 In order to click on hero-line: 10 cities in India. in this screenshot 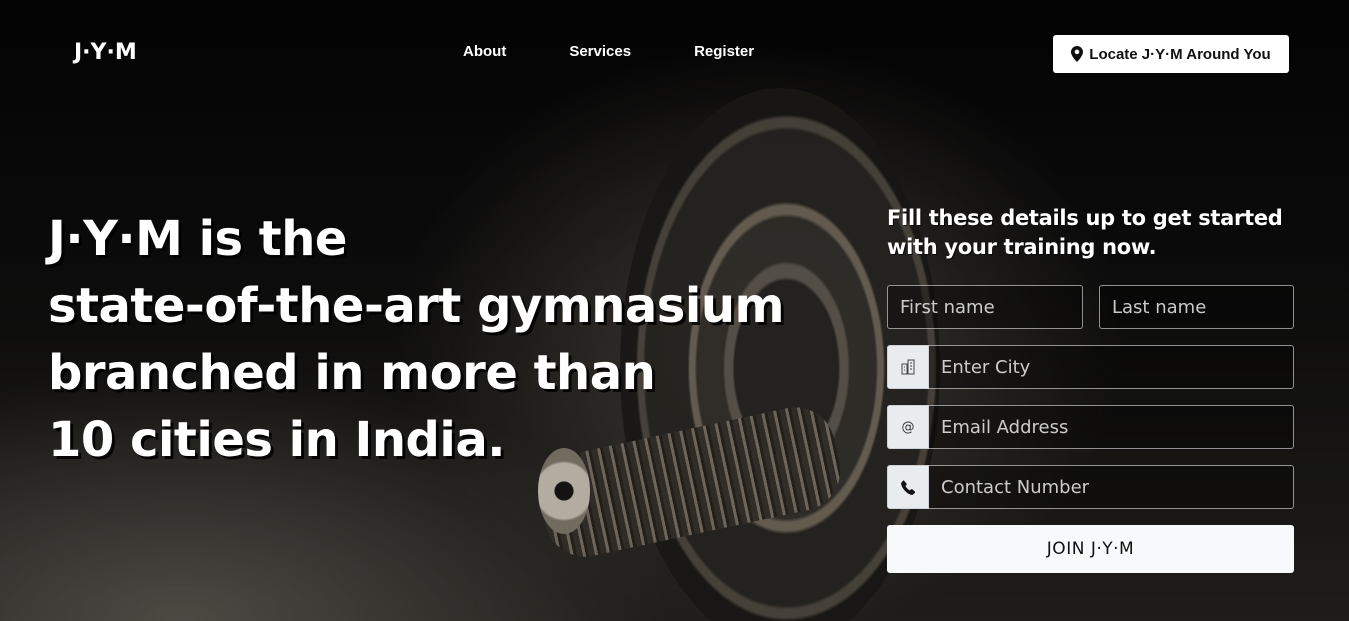, I will do `click(276, 440)`.